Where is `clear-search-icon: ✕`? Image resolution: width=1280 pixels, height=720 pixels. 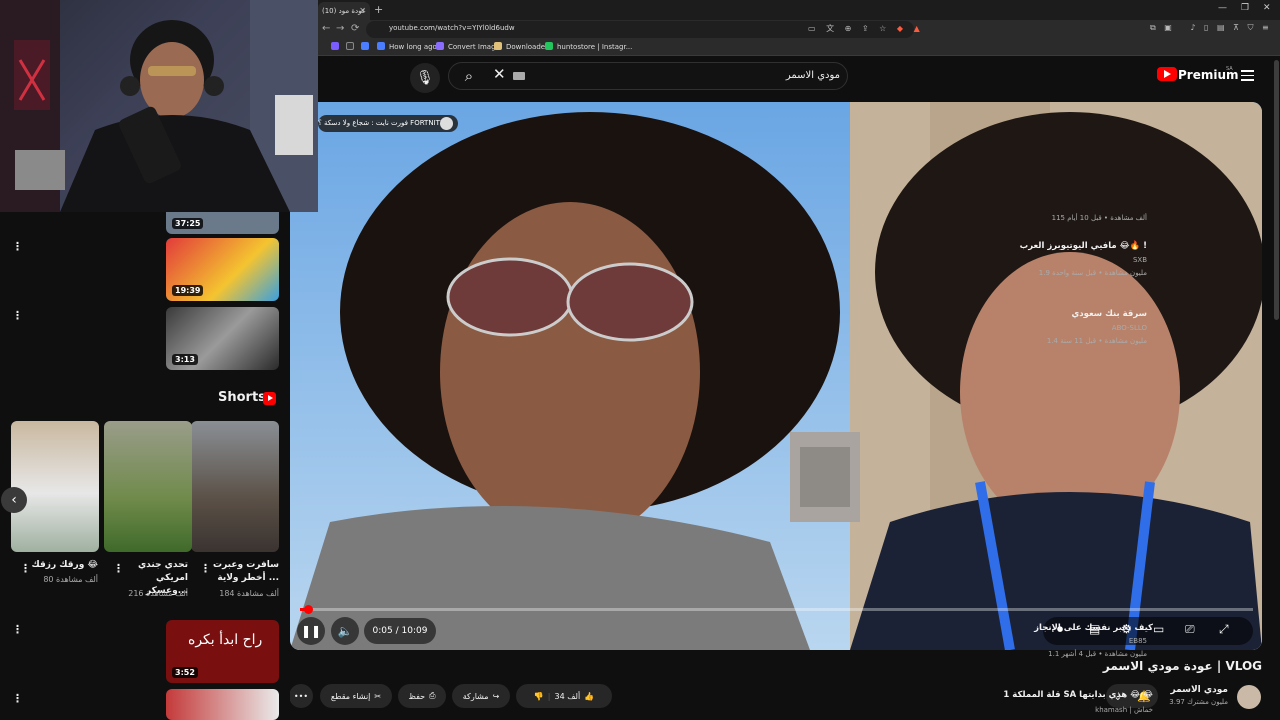 clear-search-icon: ✕ is located at coordinates (499, 74).